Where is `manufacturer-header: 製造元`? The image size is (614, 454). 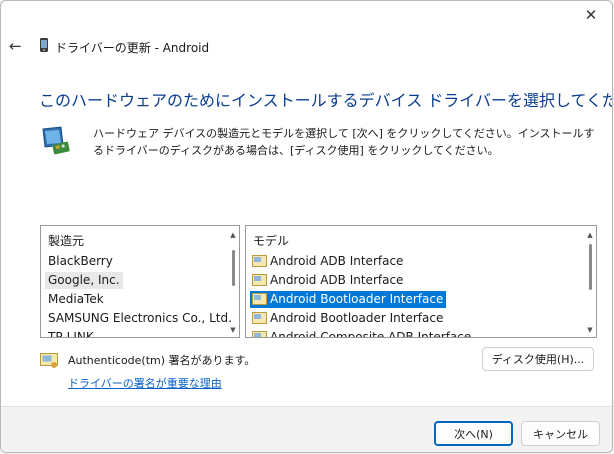
manufacturer-header: 製造元 is located at coordinates (66, 241).